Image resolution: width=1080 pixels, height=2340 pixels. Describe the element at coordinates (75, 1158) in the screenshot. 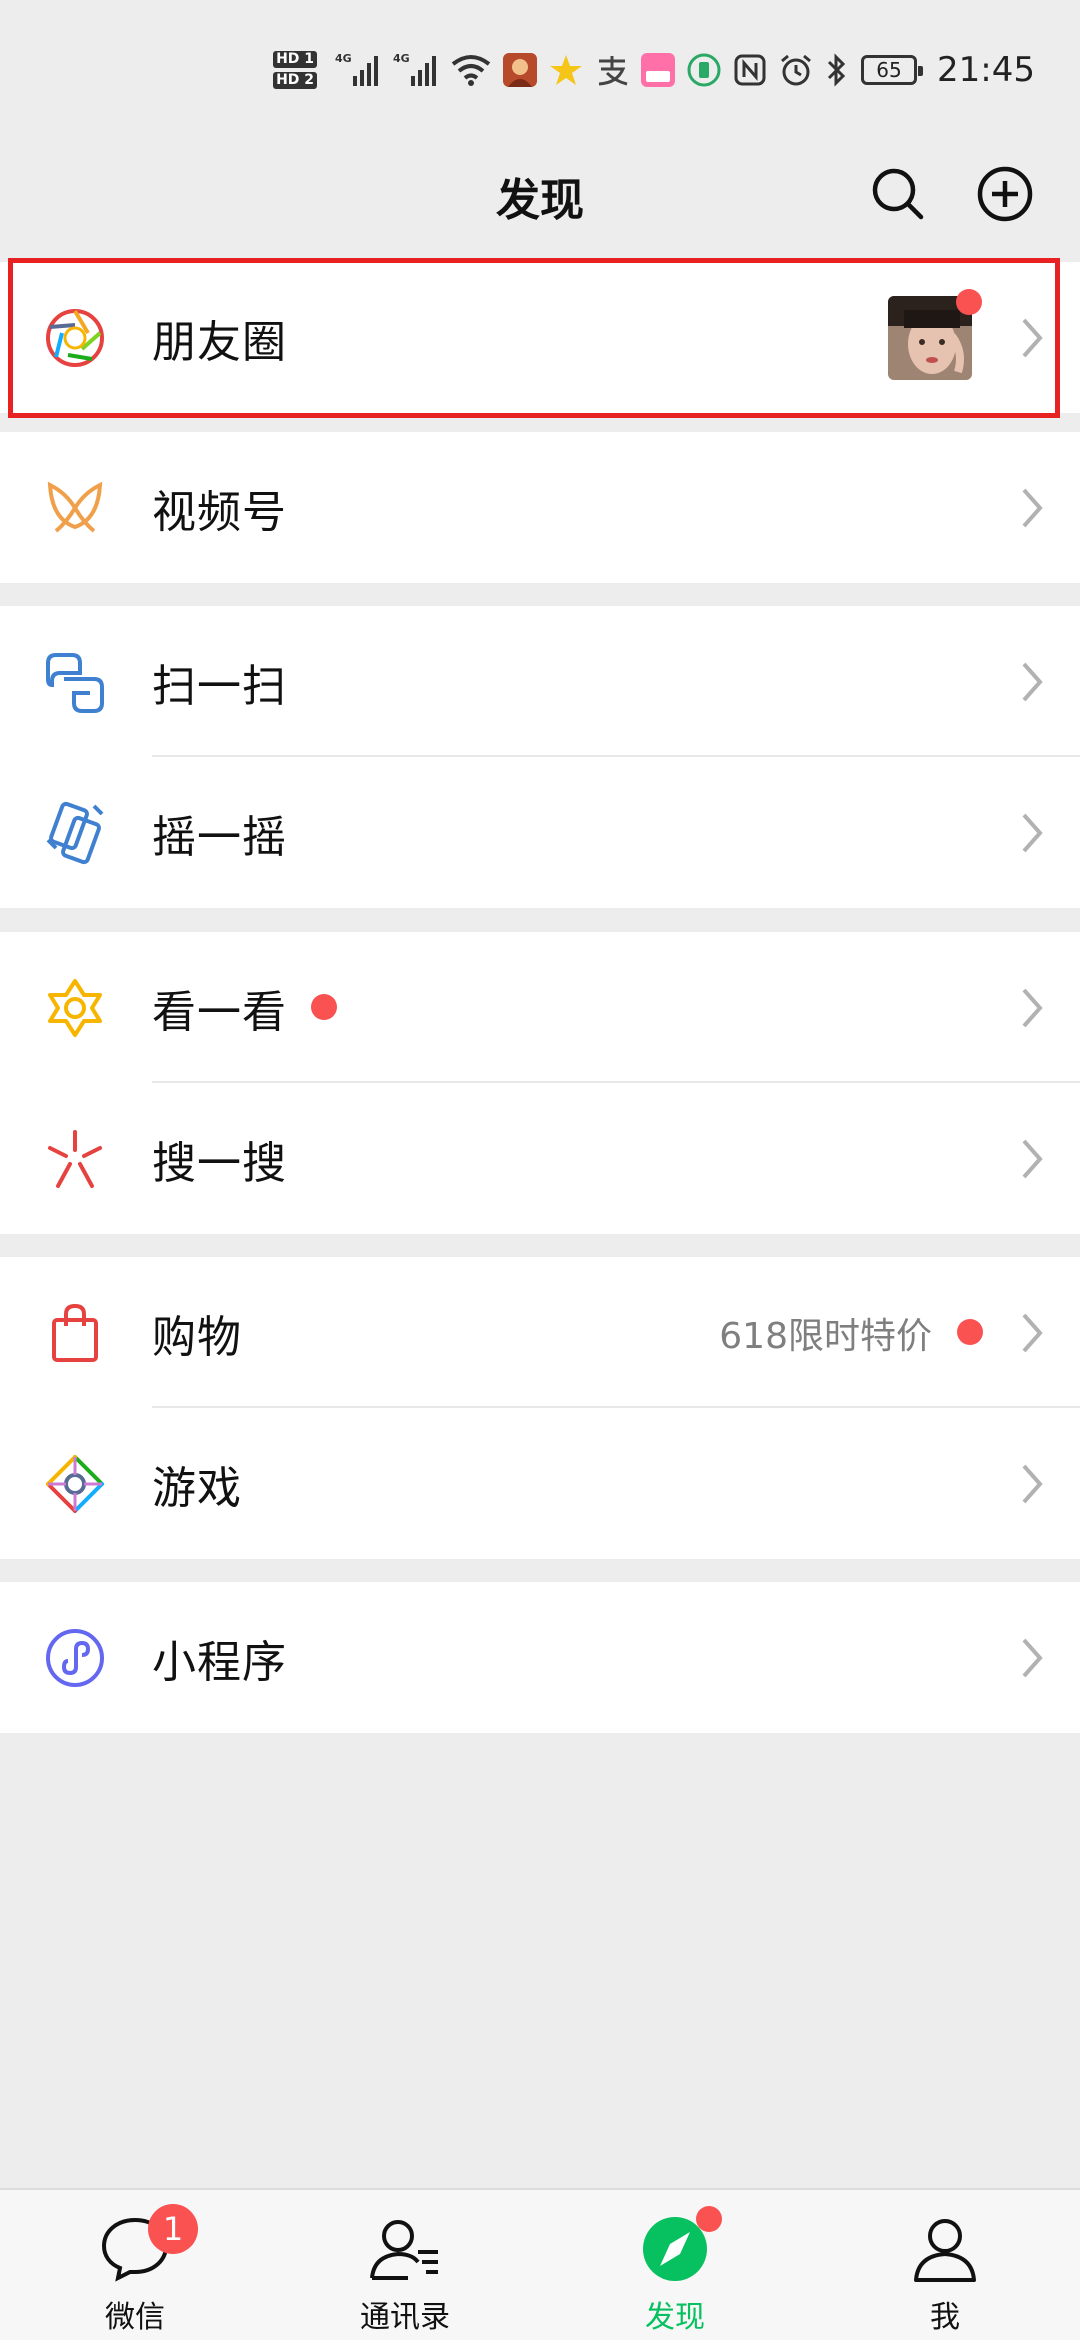

I see `search-sparkle-icon` at that location.